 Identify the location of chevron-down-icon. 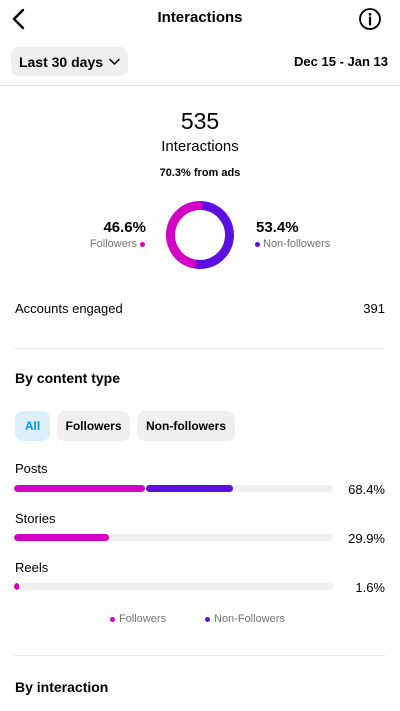
(114, 61).